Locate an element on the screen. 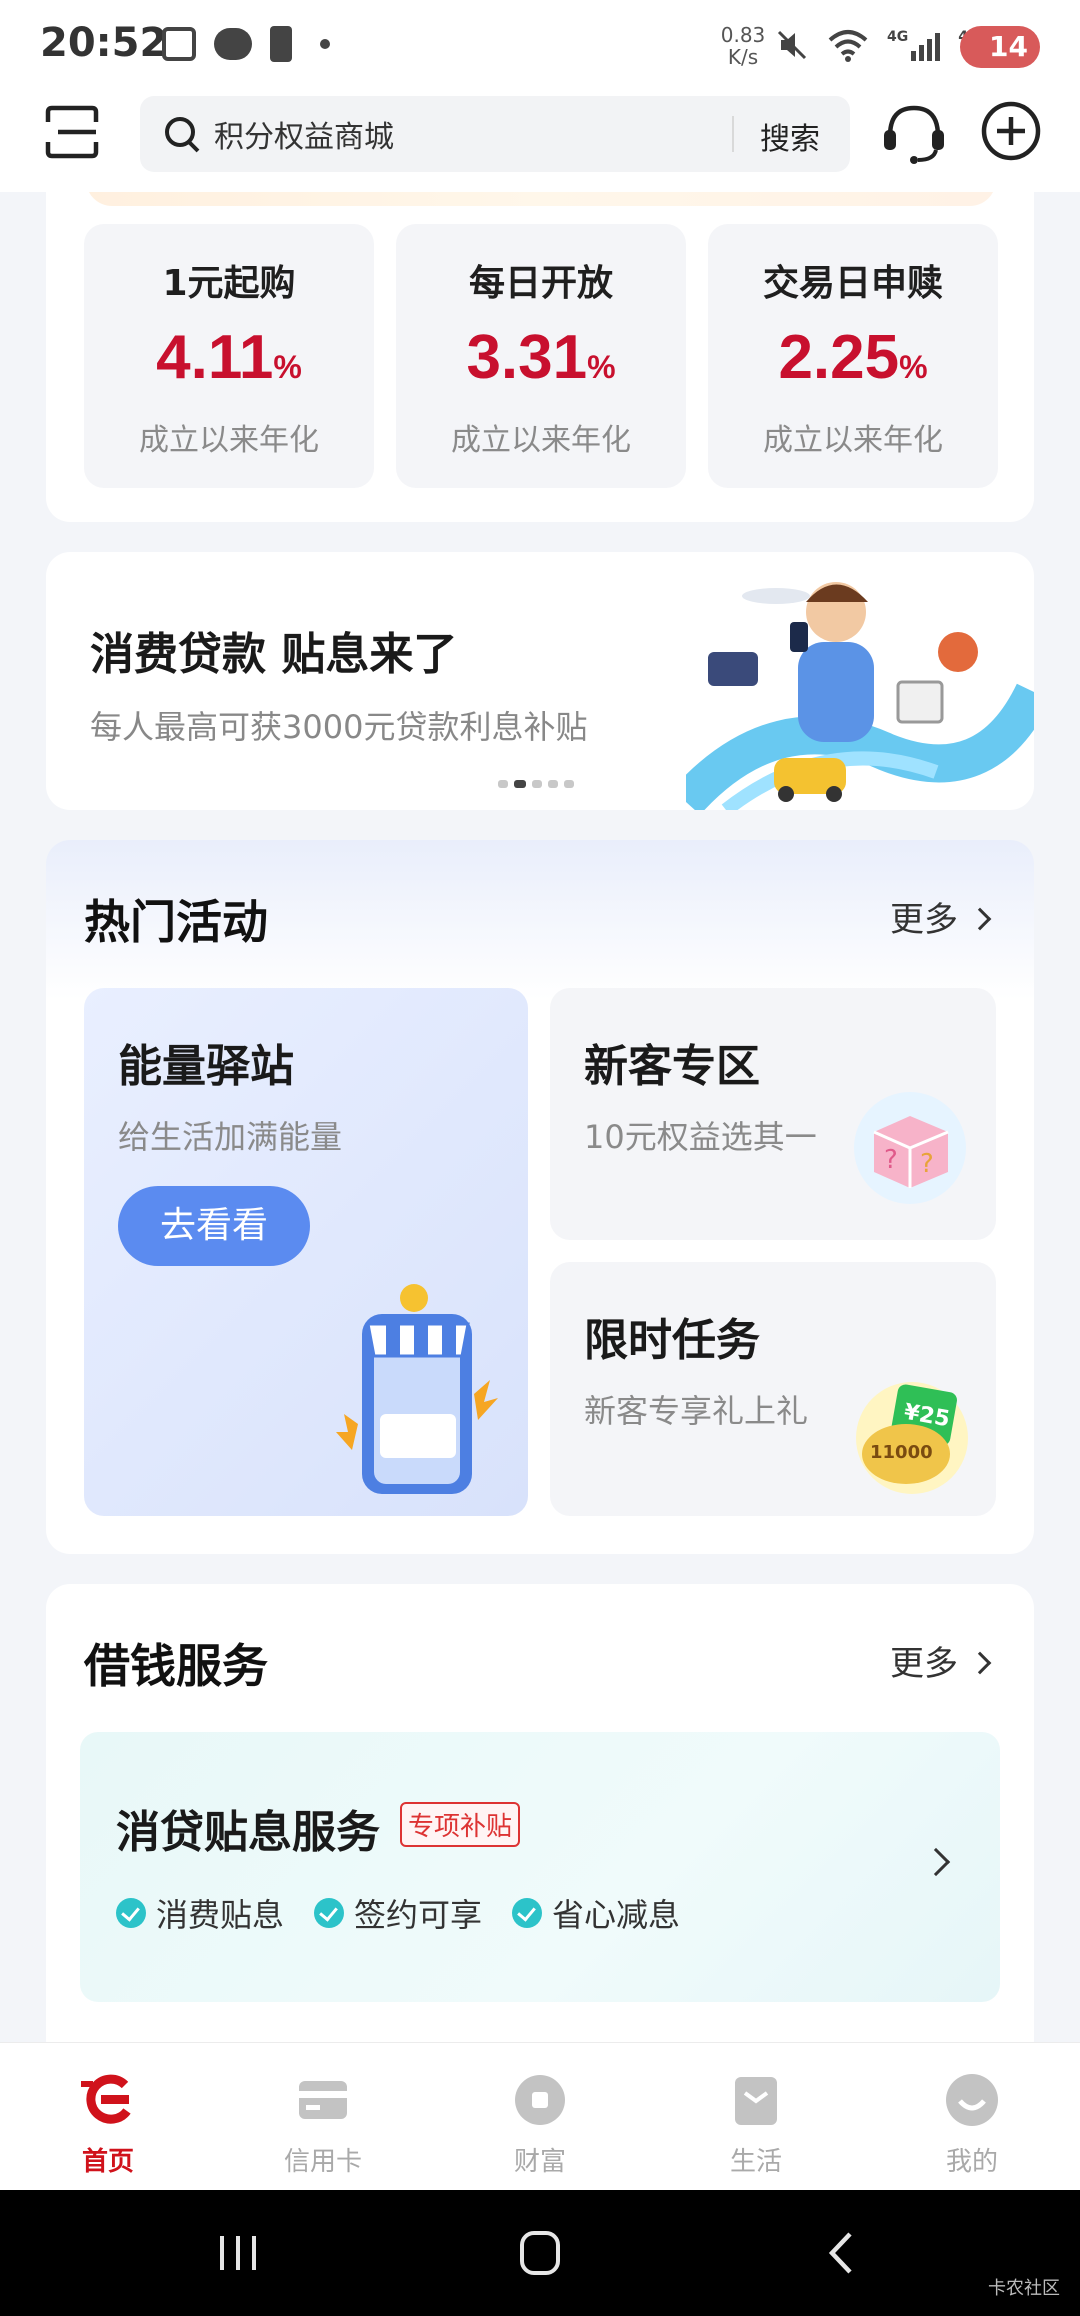 The image size is (1080, 2316). loan-service-title: 借钱服务 is located at coordinates (176, 1666).